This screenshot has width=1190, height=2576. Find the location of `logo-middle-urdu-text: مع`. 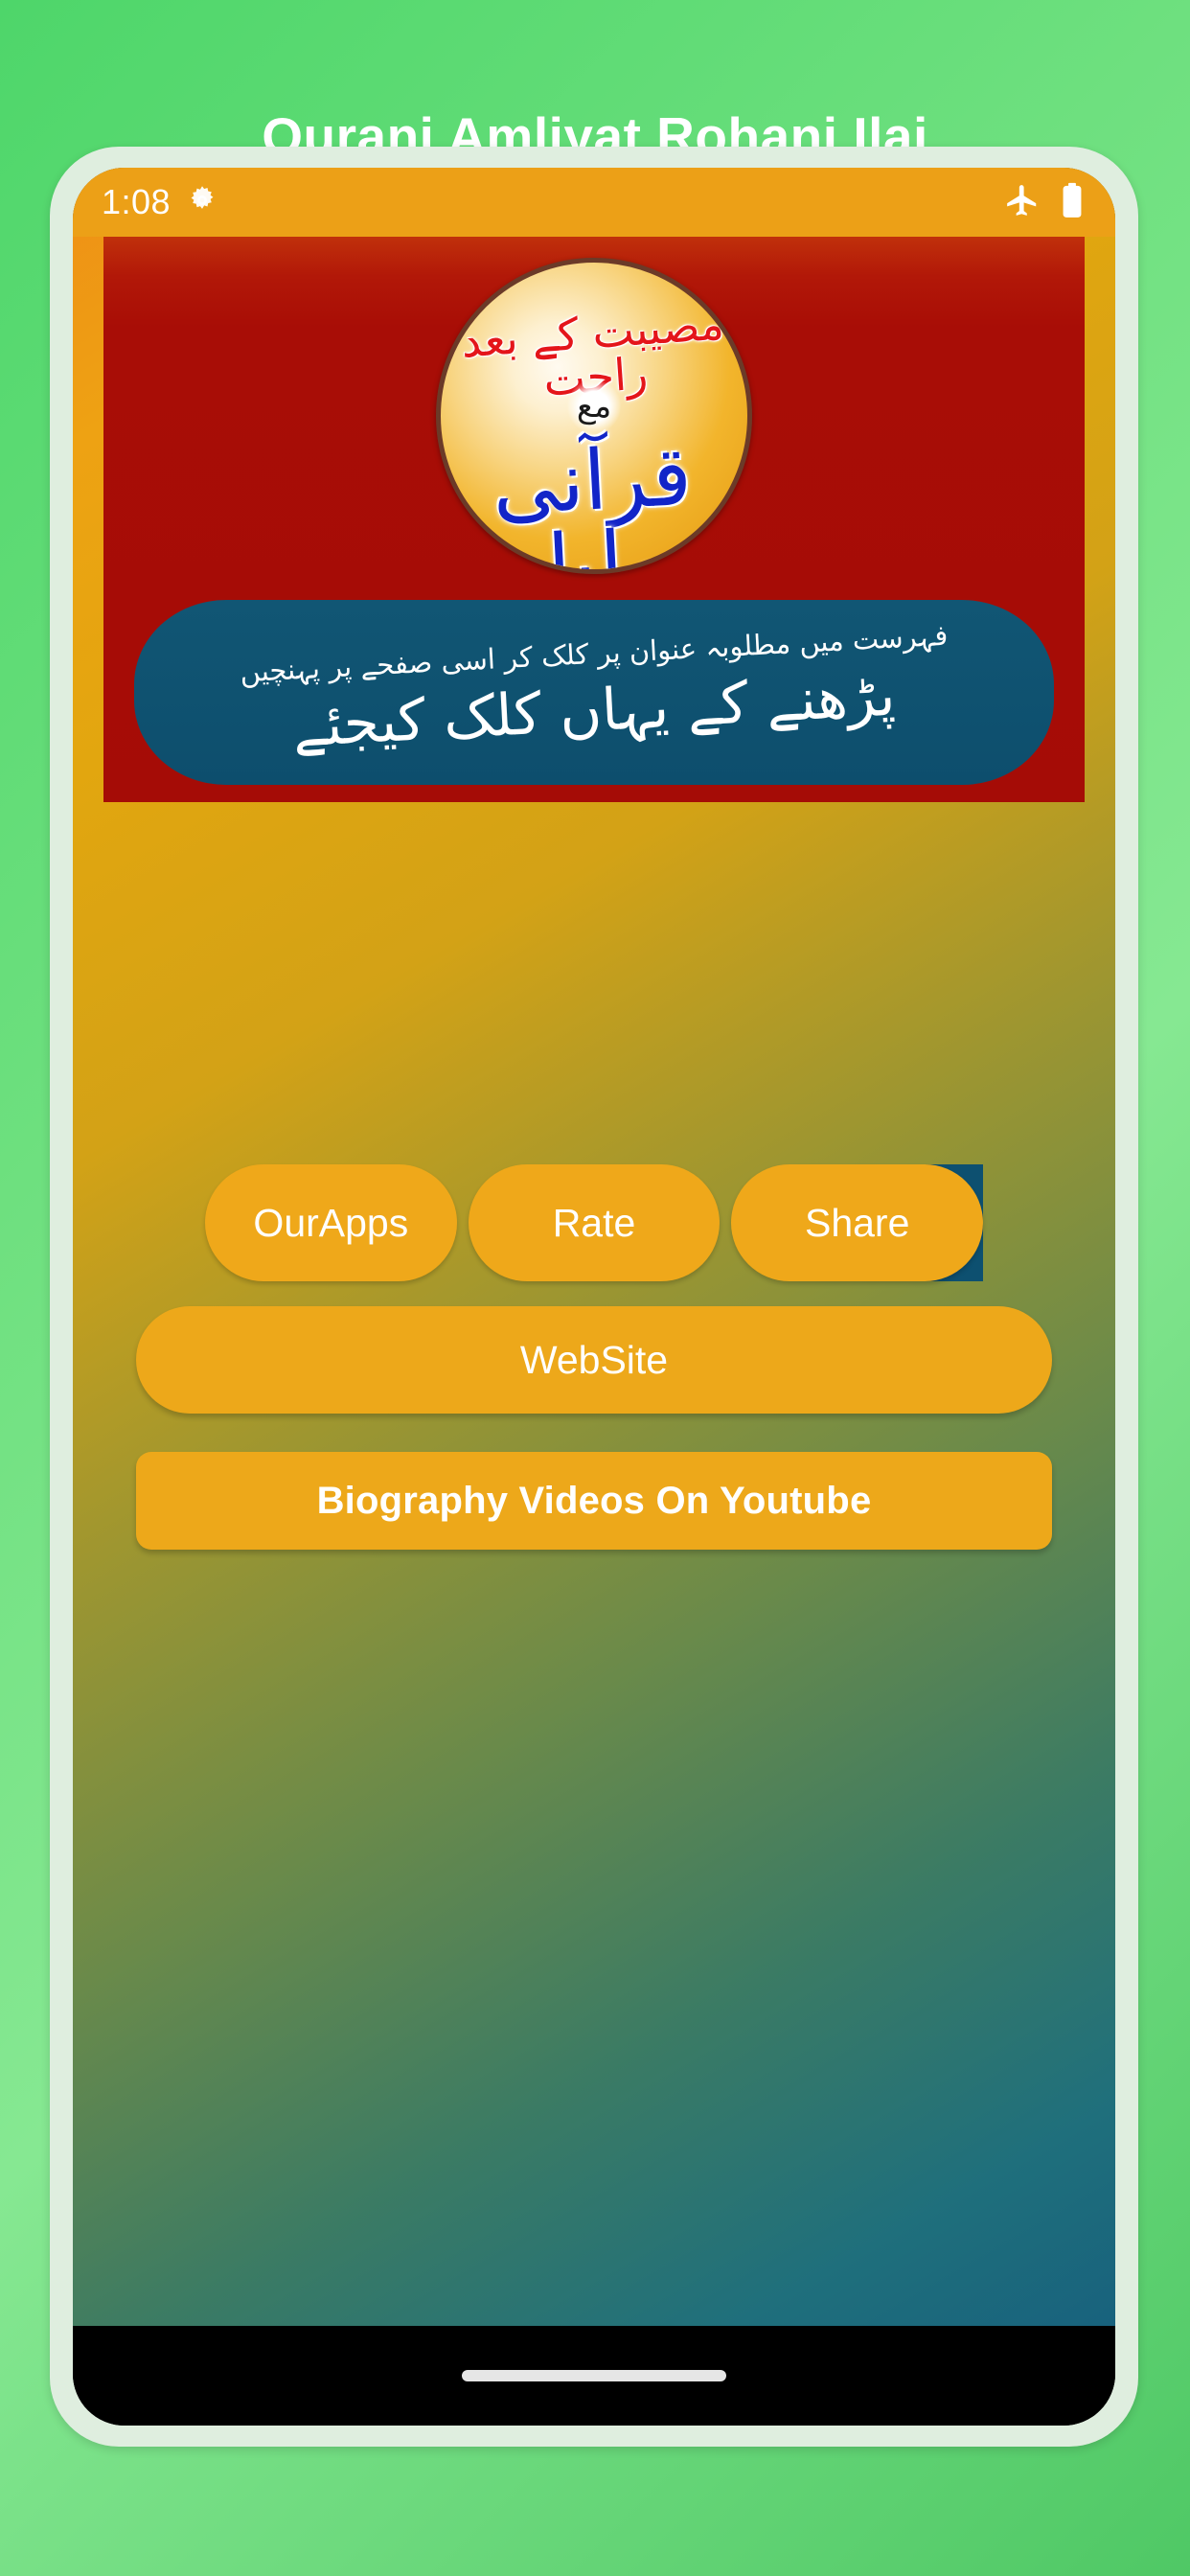

logo-middle-urdu-text: مع is located at coordinates (594, 406).